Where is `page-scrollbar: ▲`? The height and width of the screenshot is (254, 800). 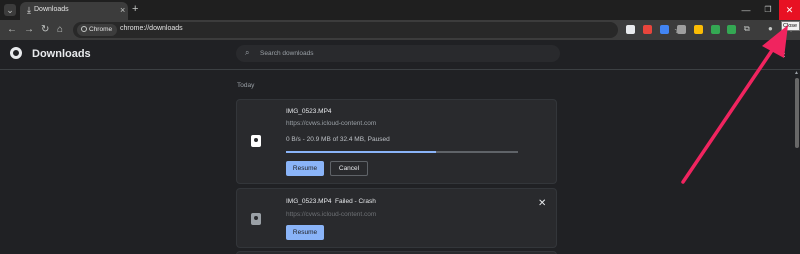 page-scrollbar: ▲ is located at coordinates (797, 162).